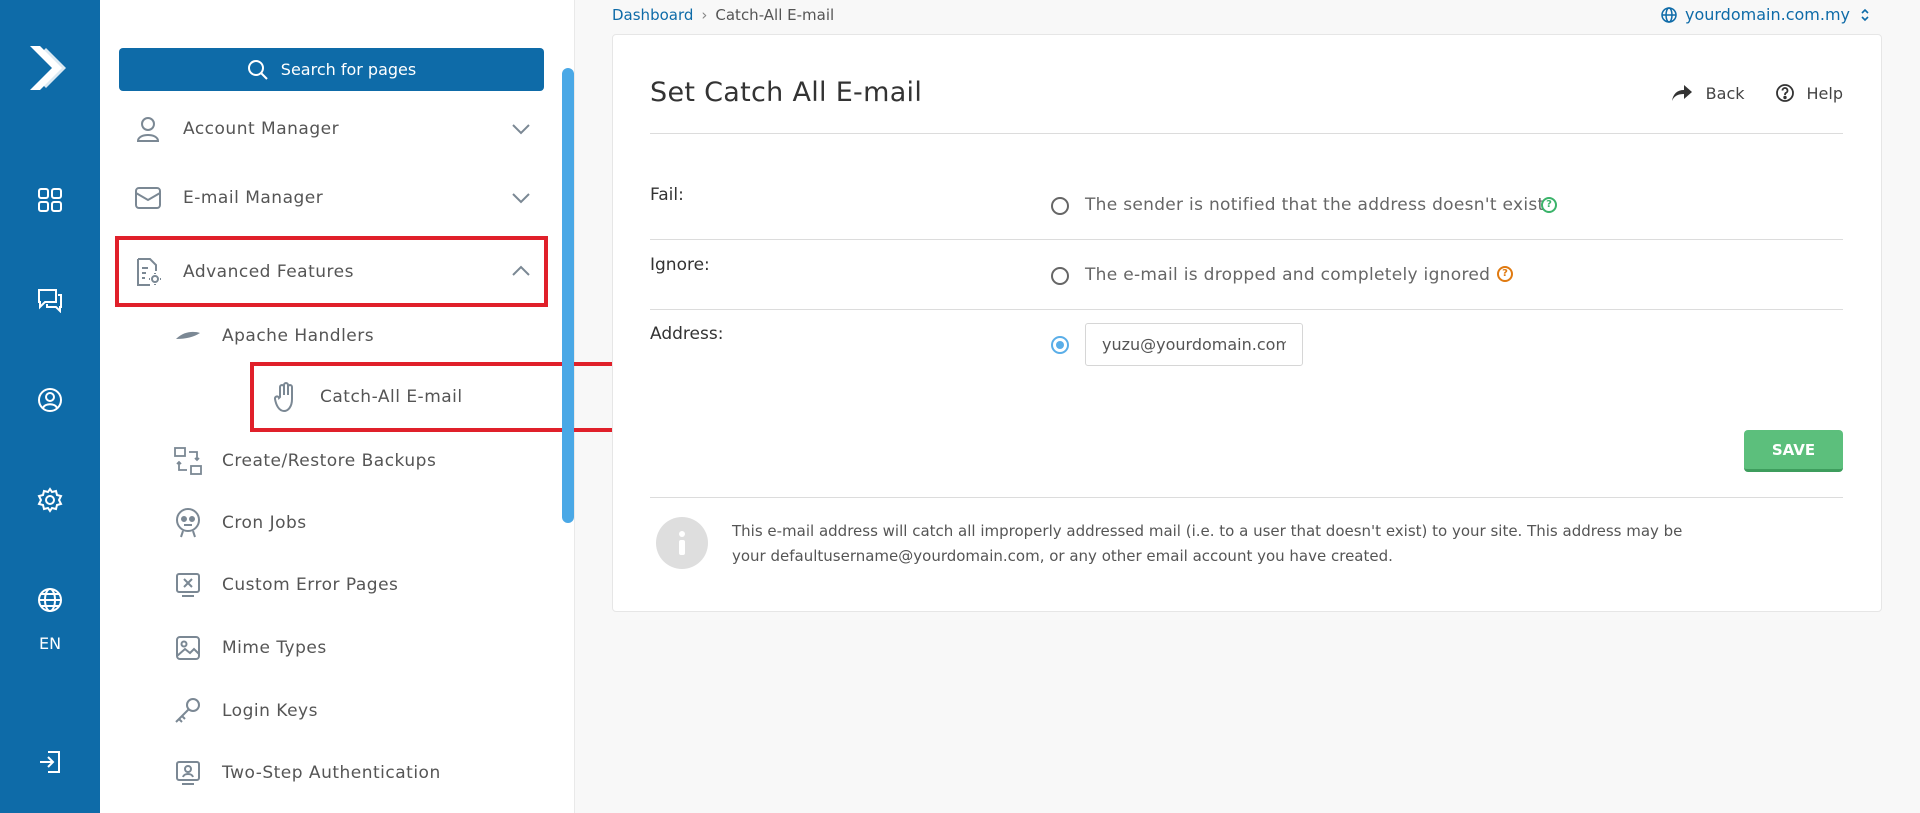  I want to click on sidebar-subitem-catch-all-email: Catch-All E-mail, so click(452, 397).